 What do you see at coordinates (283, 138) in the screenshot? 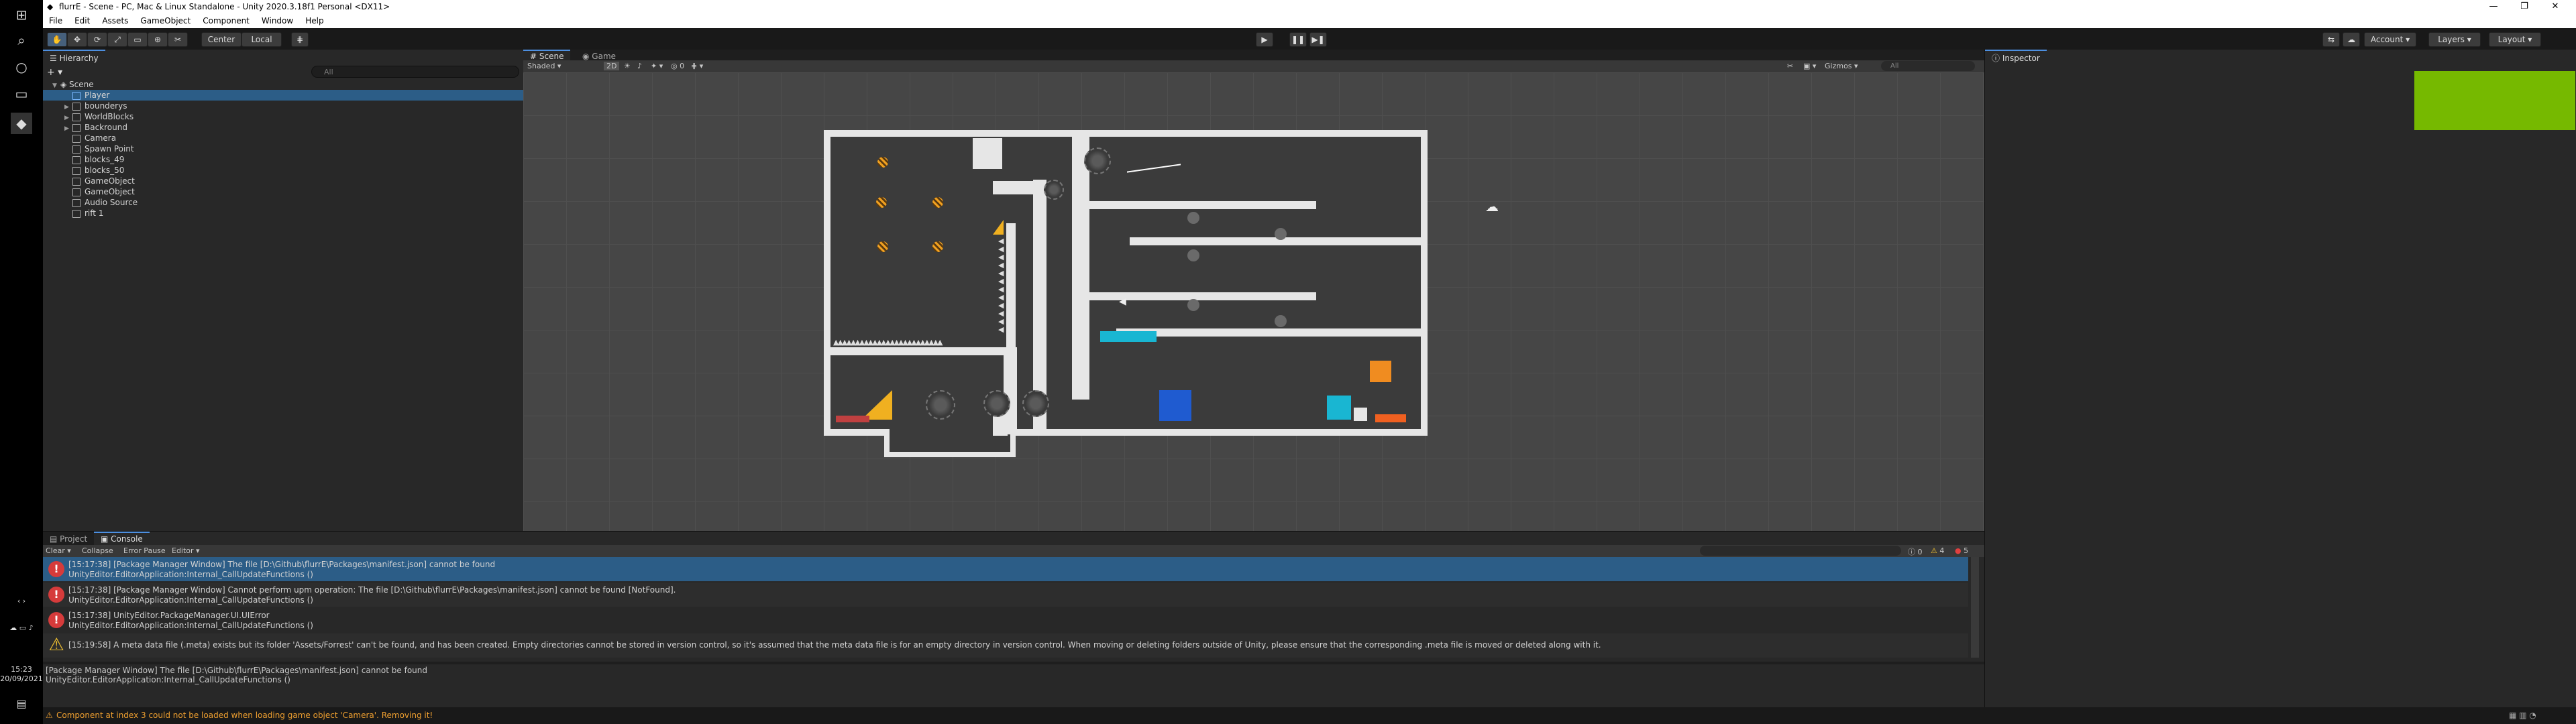
I see `hierarchy-item-camera: Camera` at bounding box center [283, 138].